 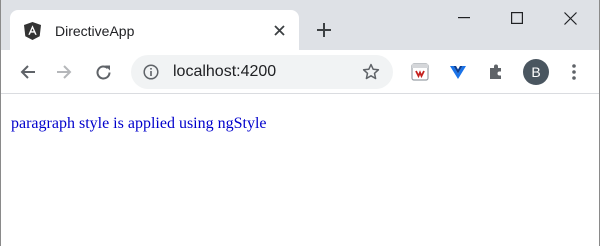 I want to click on close-window-button, so click(x=570, y=18).